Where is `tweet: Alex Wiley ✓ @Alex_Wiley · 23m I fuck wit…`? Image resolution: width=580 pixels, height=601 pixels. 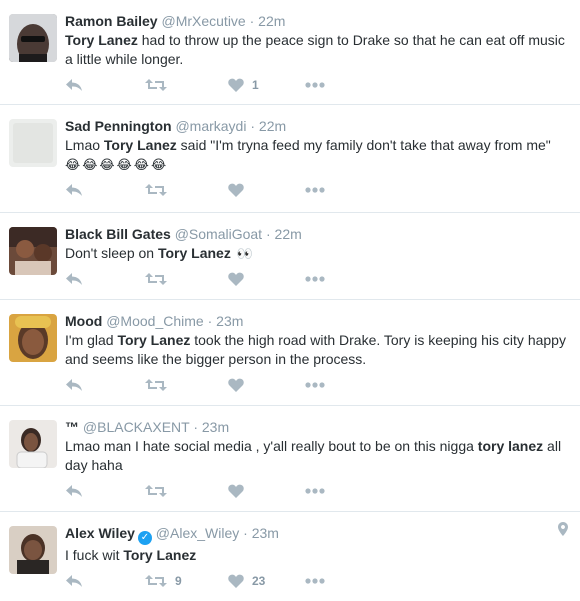 tweet: Alex Wiley ✓ @Alex_Wiley · 23m I fuck wit… is located at coordinates (290, 554).